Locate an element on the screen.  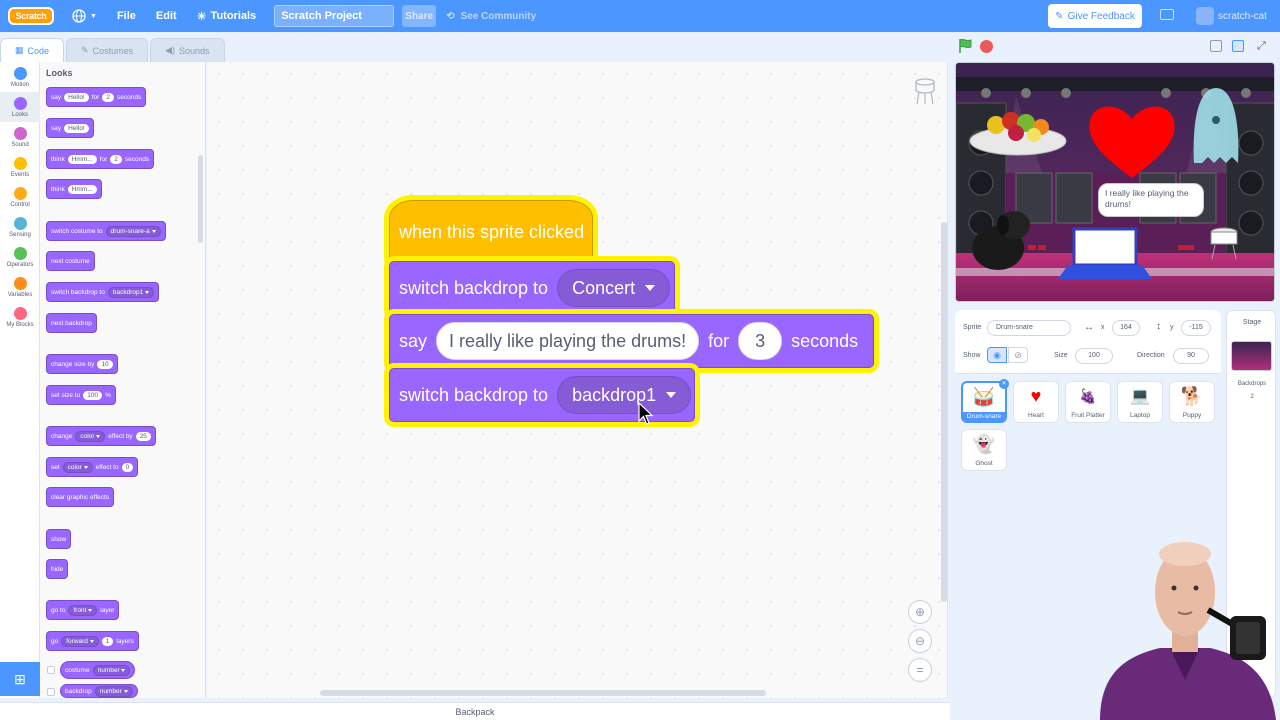
palette-block-go-layers: go forward 1 layers is located at coordinates (92, 641).